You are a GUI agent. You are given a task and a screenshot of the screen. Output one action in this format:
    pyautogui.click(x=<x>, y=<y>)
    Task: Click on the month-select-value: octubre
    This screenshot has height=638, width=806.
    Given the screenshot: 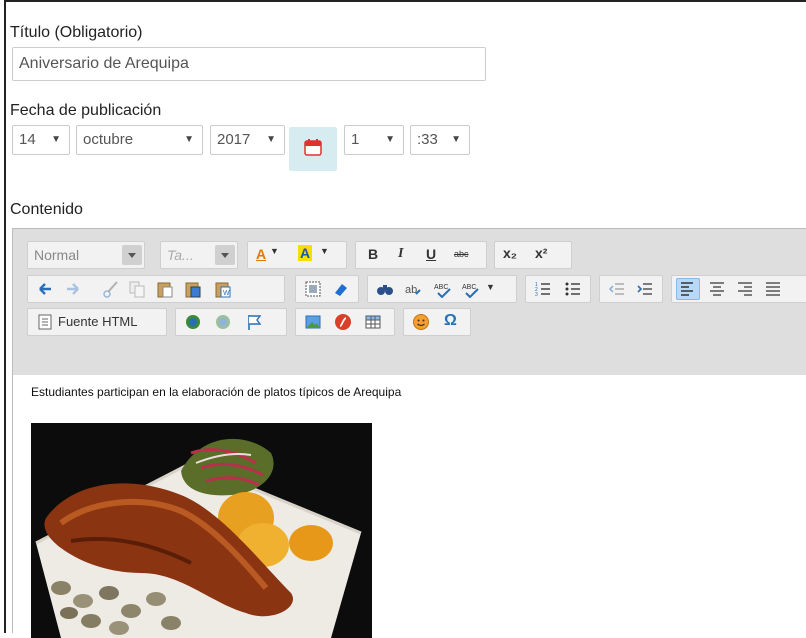 What is the action you would take?
    pyautogui.click(x=108, y=139)
    